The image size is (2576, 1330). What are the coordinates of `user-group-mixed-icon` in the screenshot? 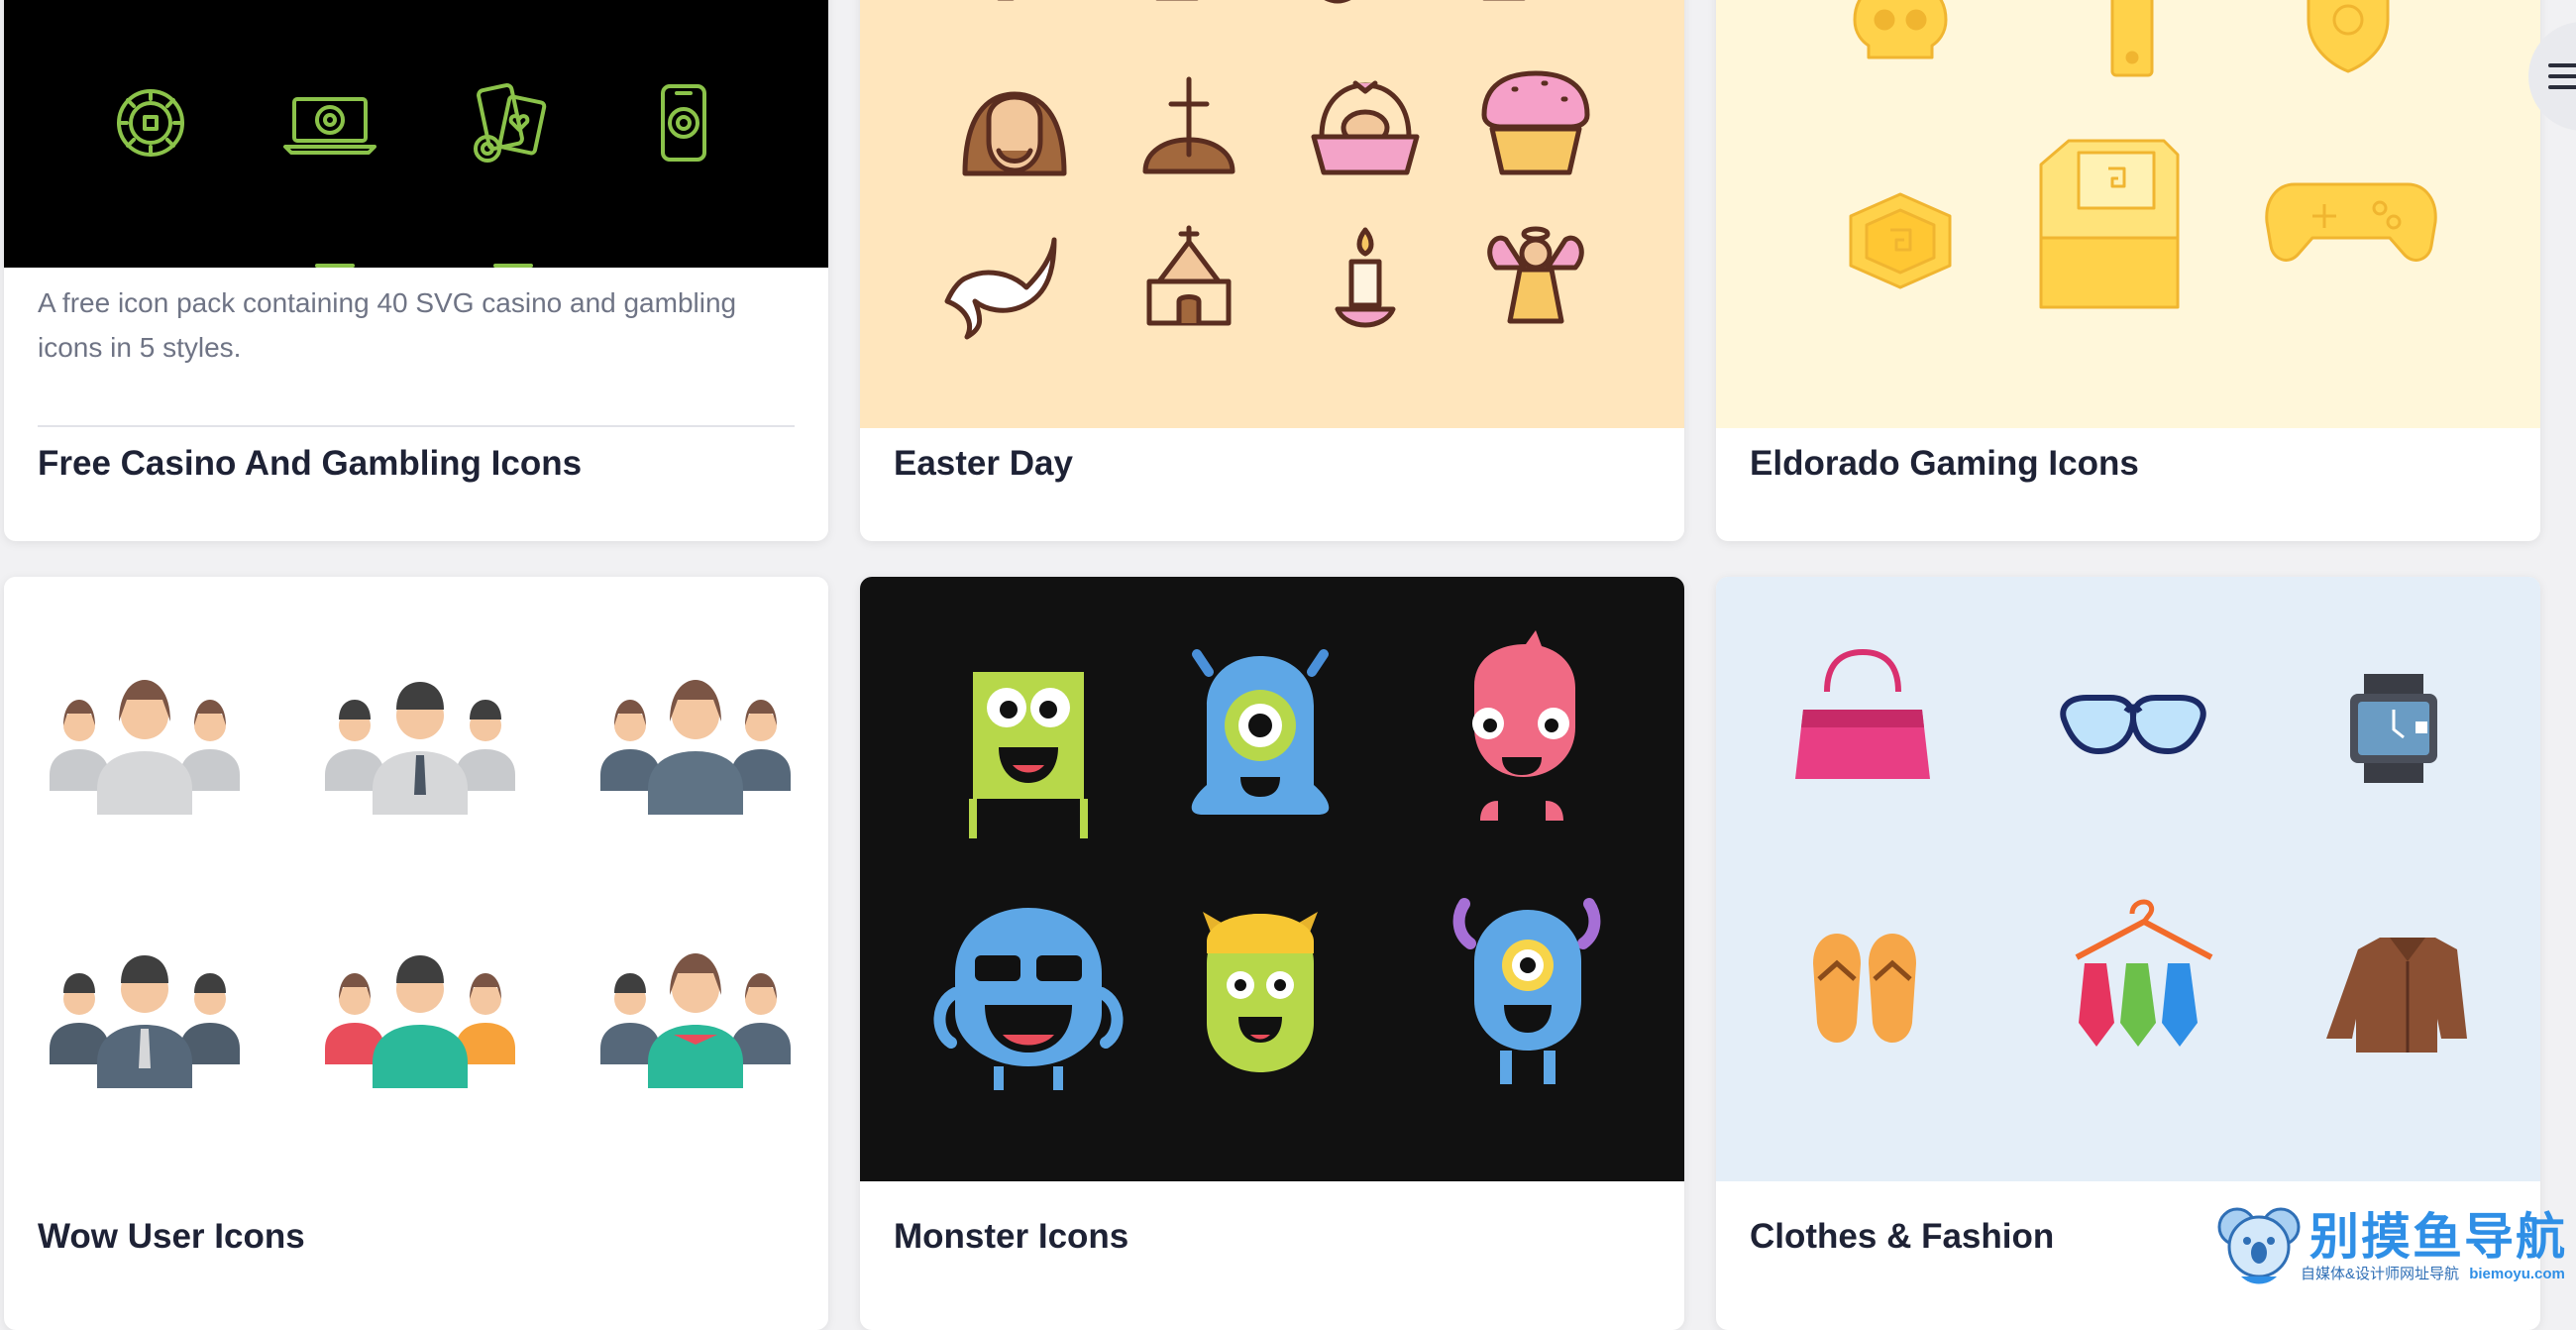 It's located at (695, 1020).